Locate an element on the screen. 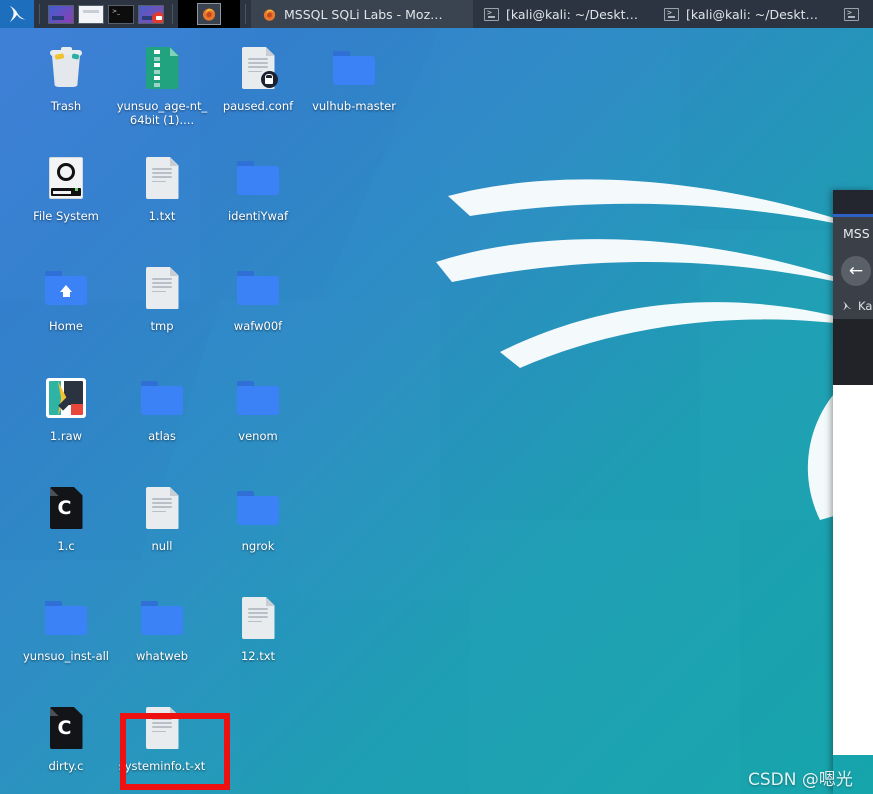  back-button: ← is located at coordinates (856, 271).